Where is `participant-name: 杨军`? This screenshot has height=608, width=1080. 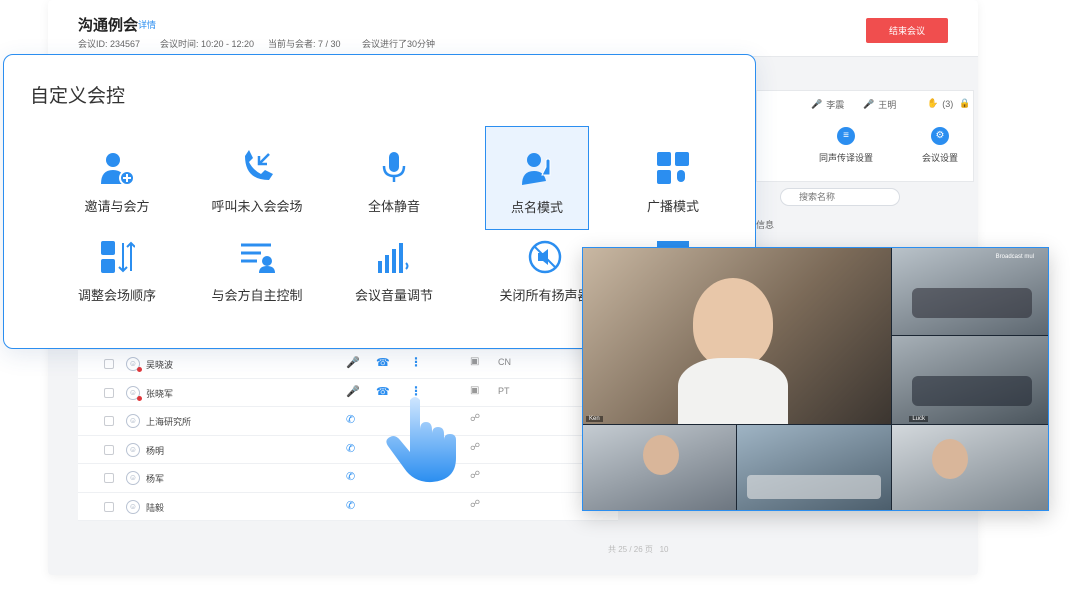 participant-name: 杨军 is located at coordinates (155, 479).